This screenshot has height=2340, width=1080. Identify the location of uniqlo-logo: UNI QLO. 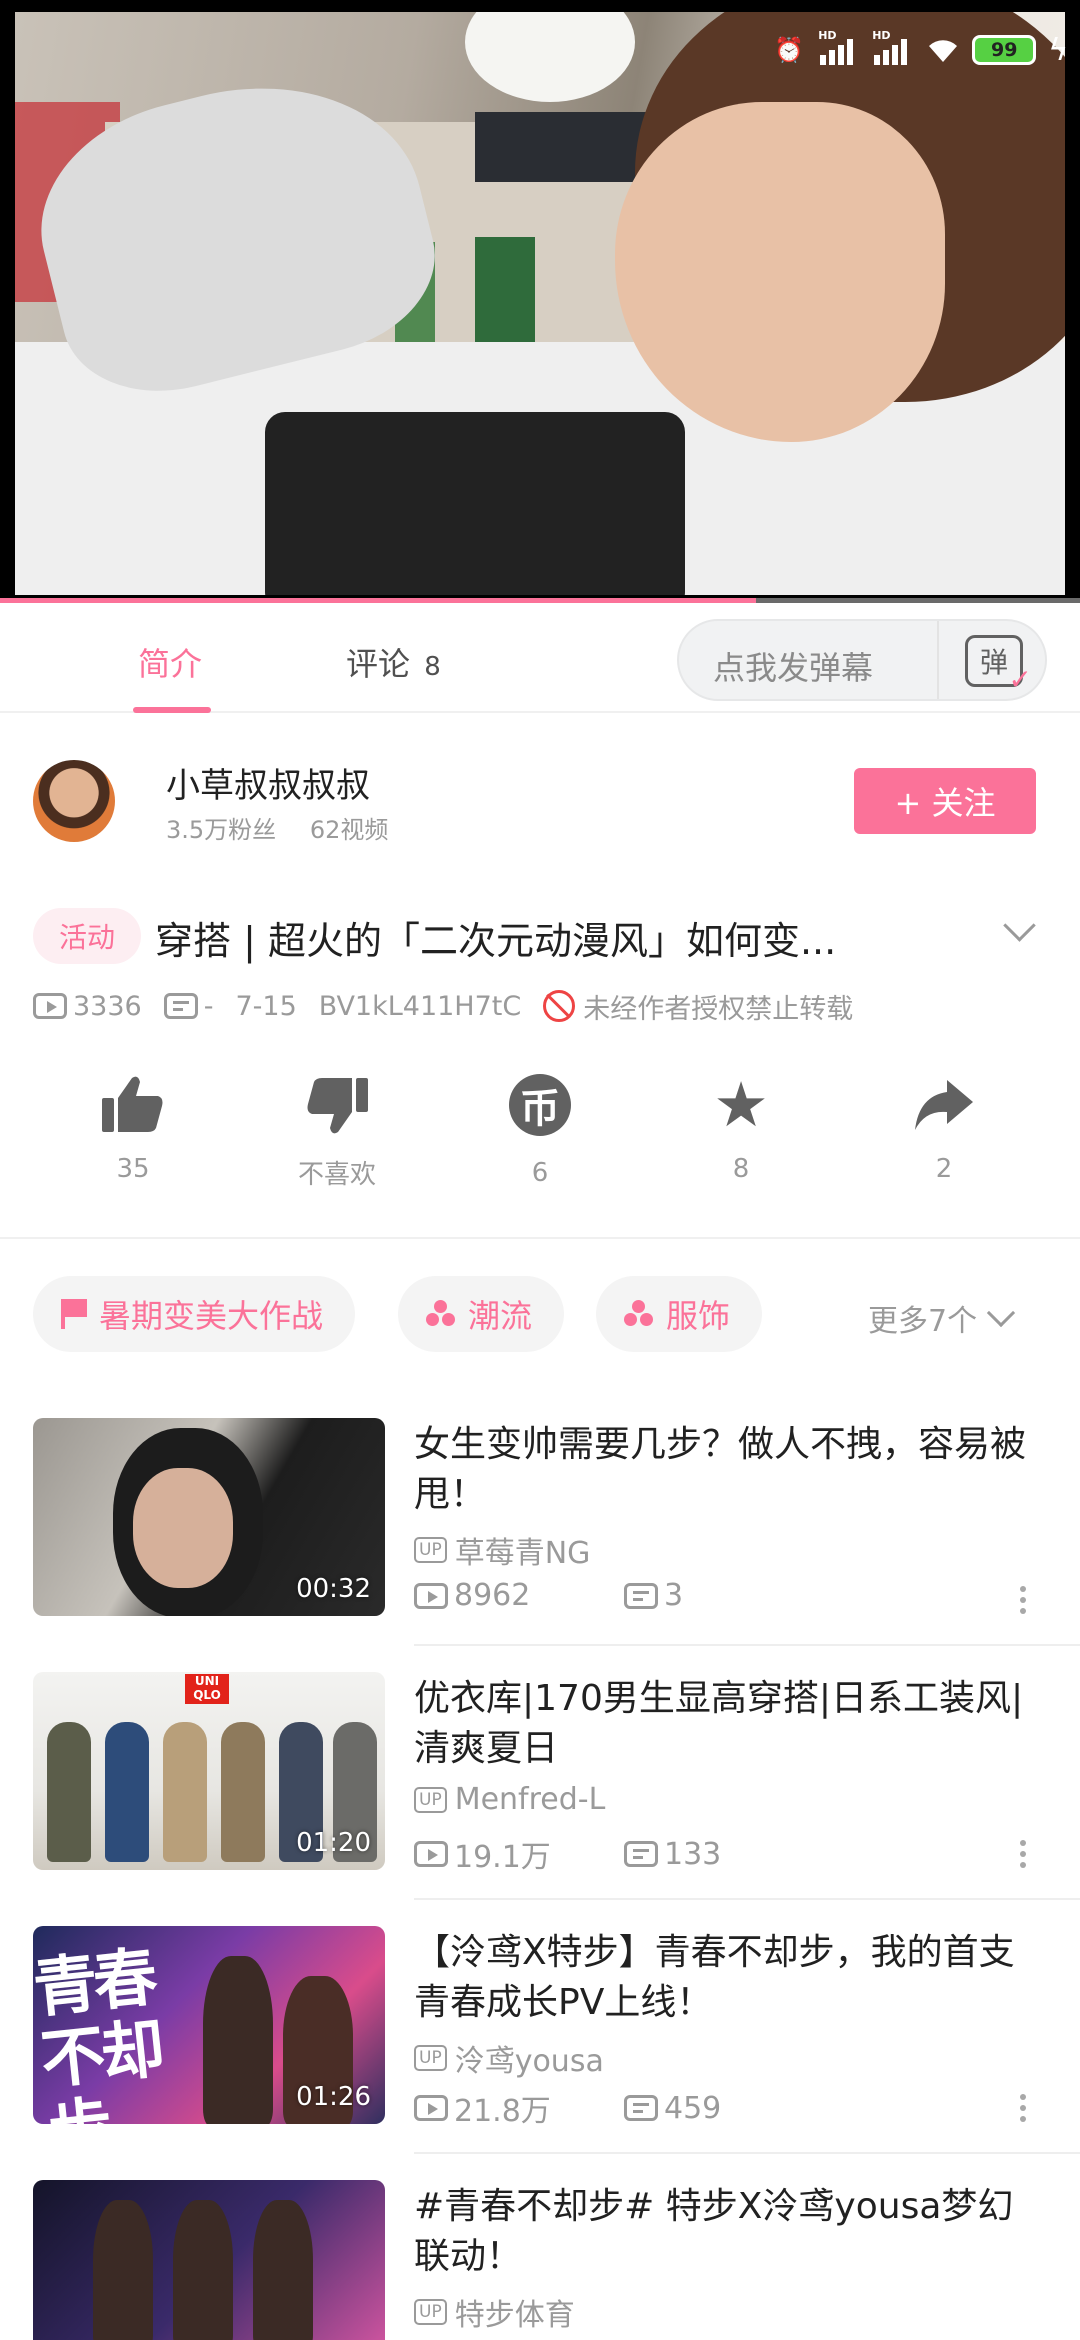
(207, 1689).